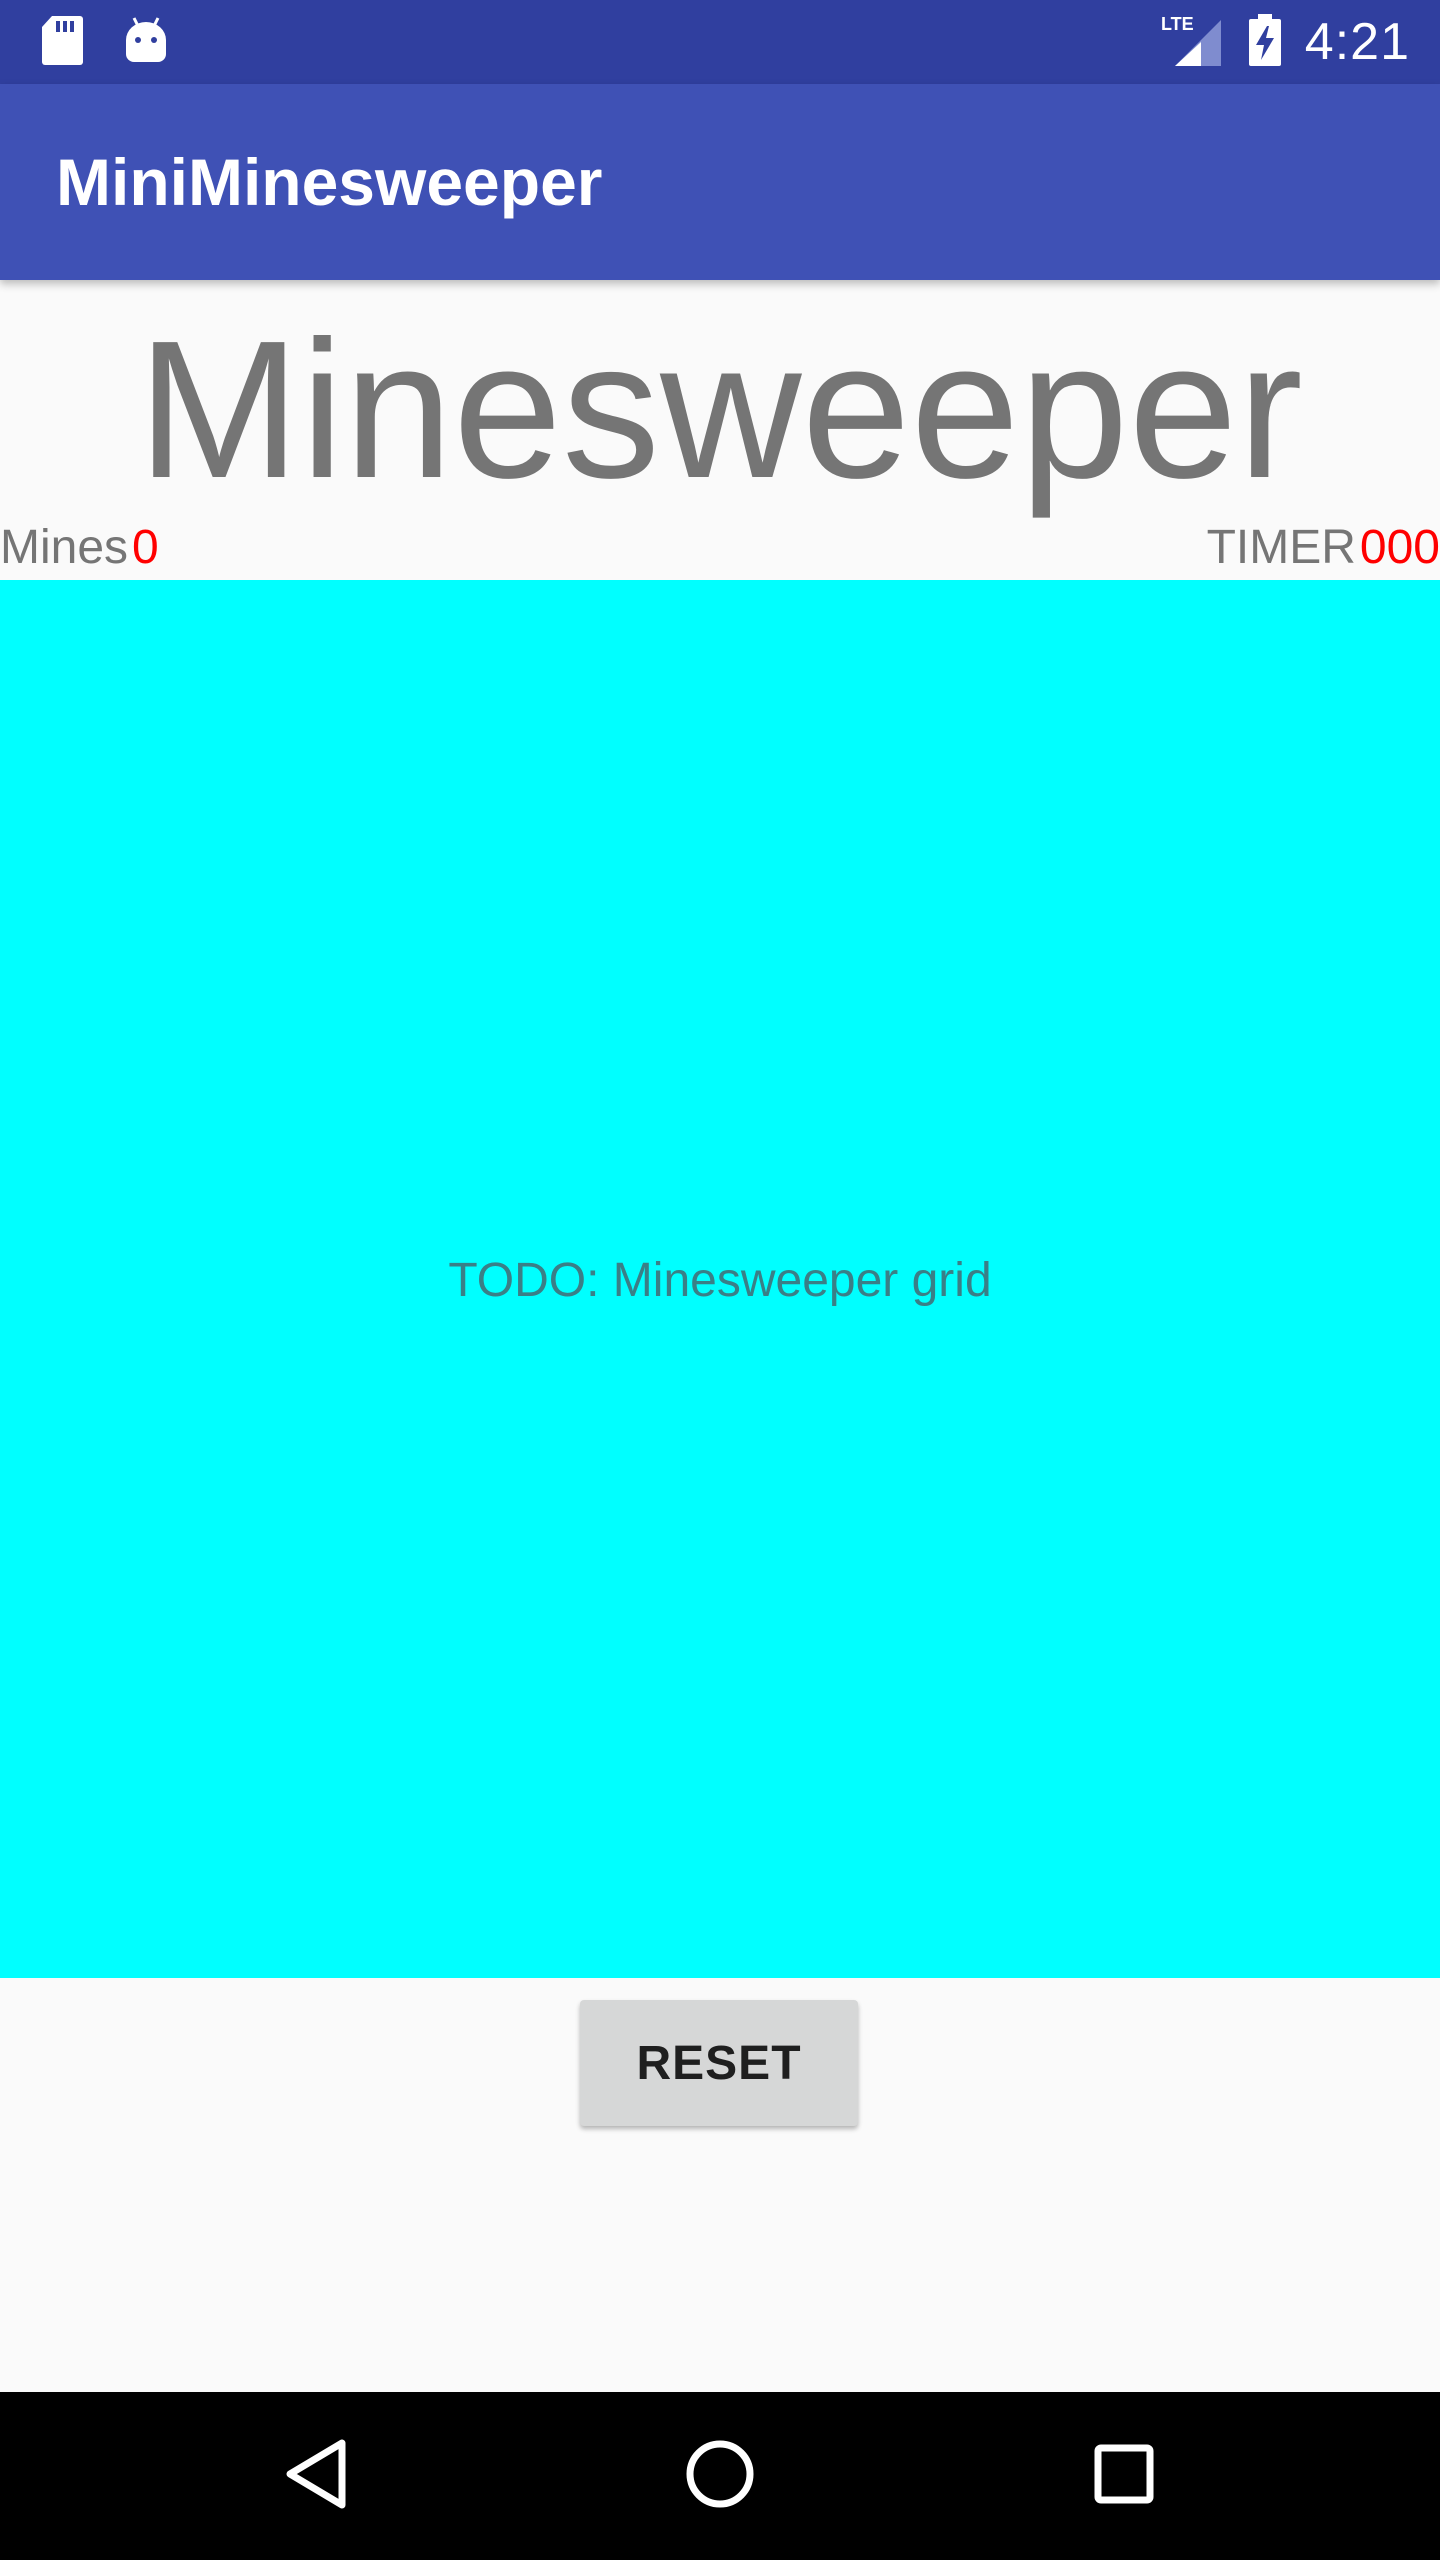 The width and height of the screenshot is (1440, 2560). I want to click on navigation-bar, so click(720, 2476).